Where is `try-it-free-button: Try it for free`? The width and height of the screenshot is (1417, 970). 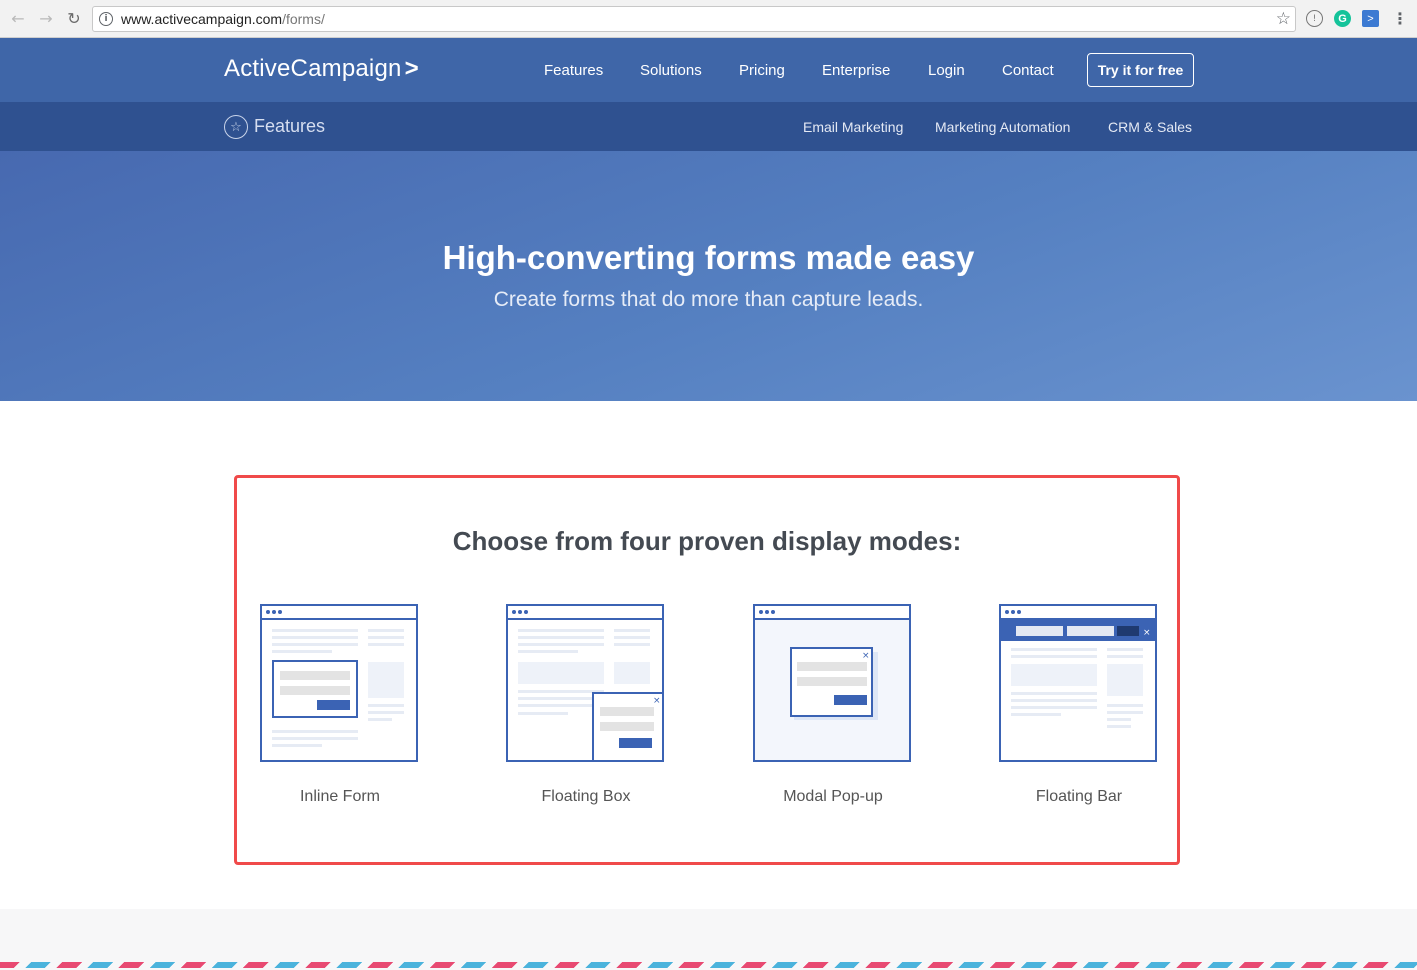 try-it-free-button: Try it for free is located at coordinates (1140, 70).